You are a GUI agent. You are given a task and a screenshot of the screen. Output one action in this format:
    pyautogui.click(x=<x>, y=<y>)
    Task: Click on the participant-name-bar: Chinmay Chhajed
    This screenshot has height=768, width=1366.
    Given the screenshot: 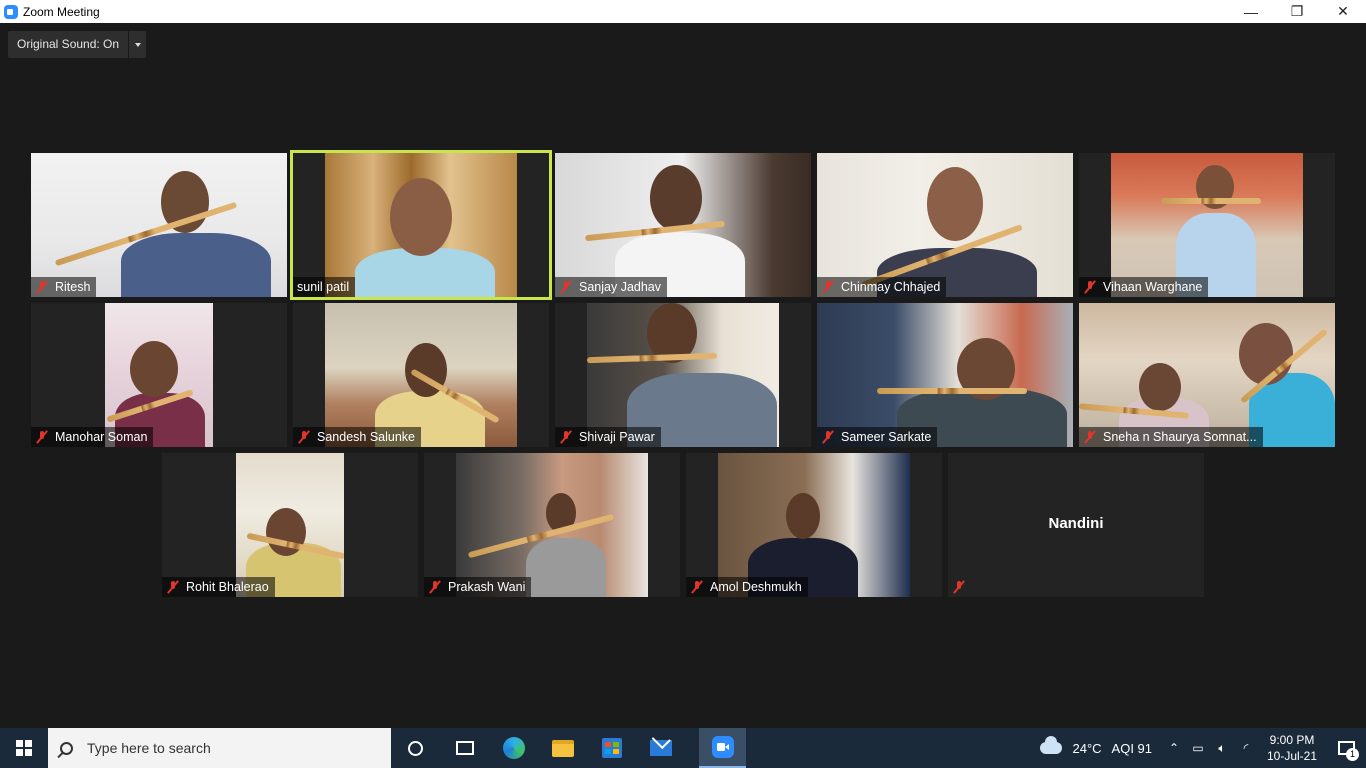 What is the action you would take?
    pyautogui.click(x=882, y=287)
    